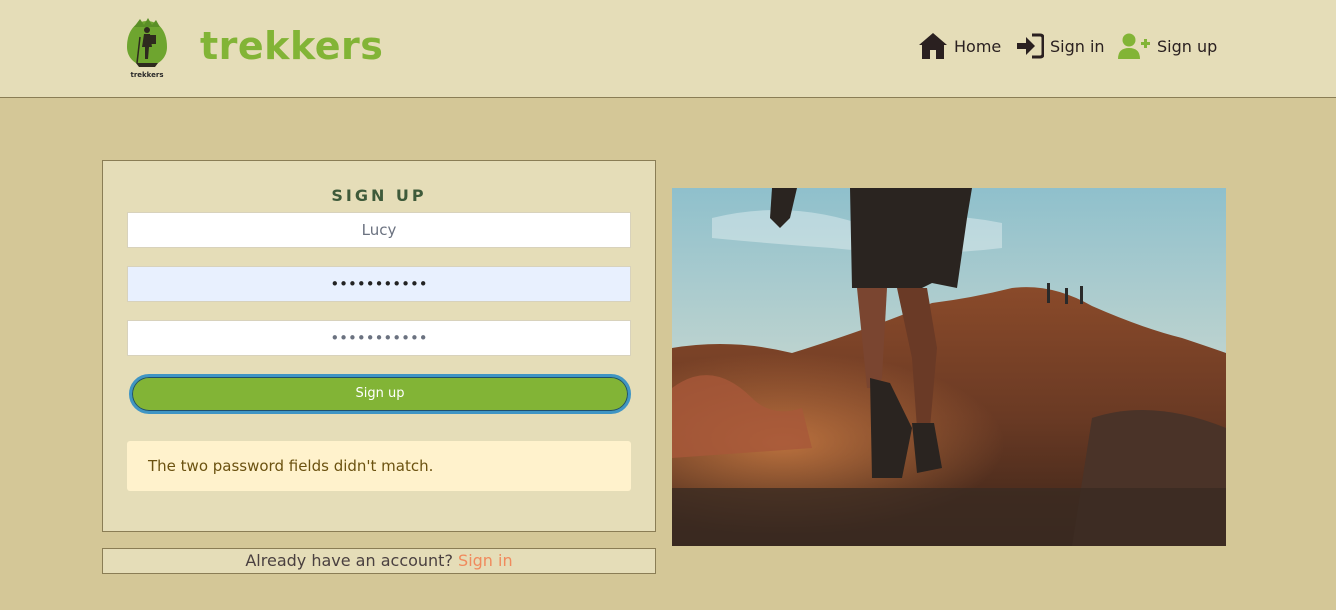 The height and width of the screenshot is (610, 1336). Describe the element at coordinates (147, 42) in the screenshot. I see `hiker-logo-icon` at that location.